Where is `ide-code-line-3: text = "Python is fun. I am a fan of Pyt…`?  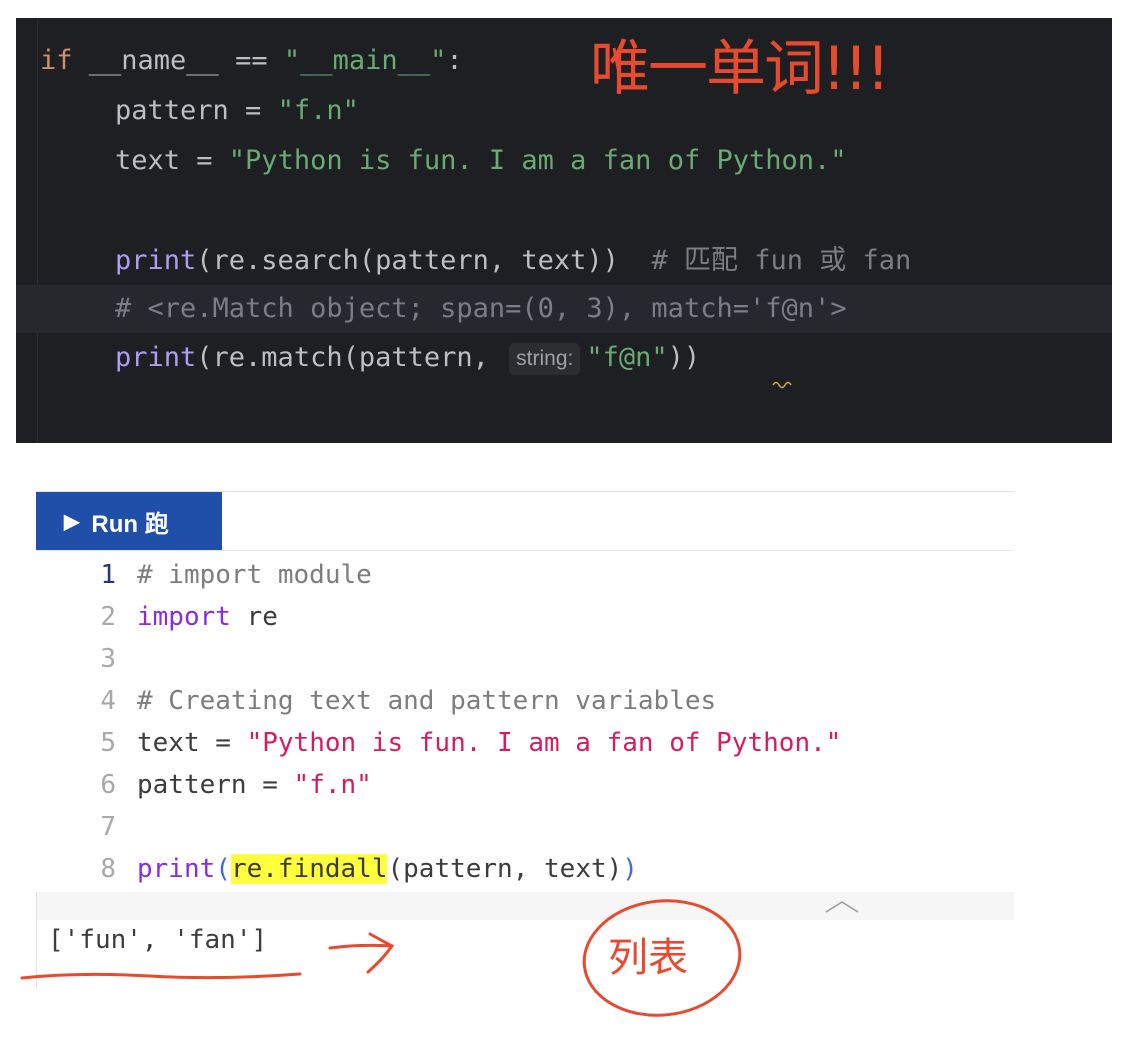
ide-code-line-3: text = "Python is fun. I am a fan of Pyt… is located at coordinates (481, 160).